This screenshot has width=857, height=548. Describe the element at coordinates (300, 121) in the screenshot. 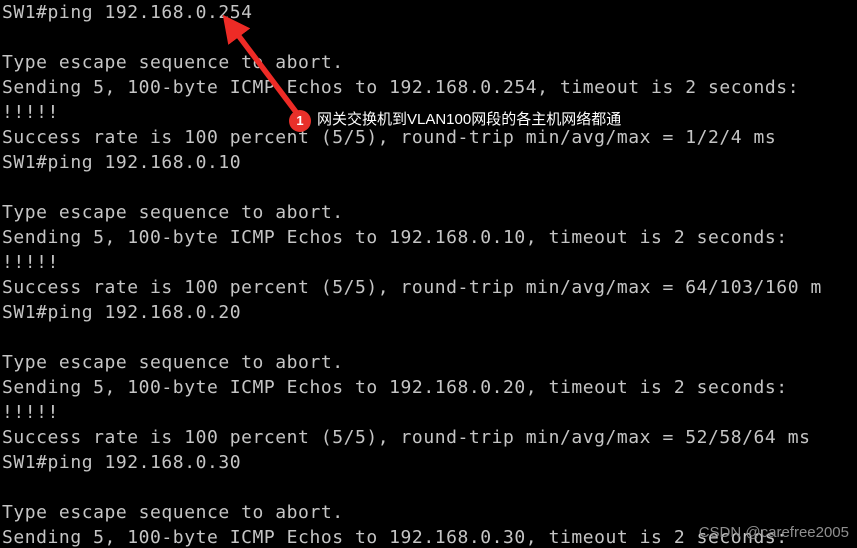

I see `annotation-badge-1: 1` at that location.